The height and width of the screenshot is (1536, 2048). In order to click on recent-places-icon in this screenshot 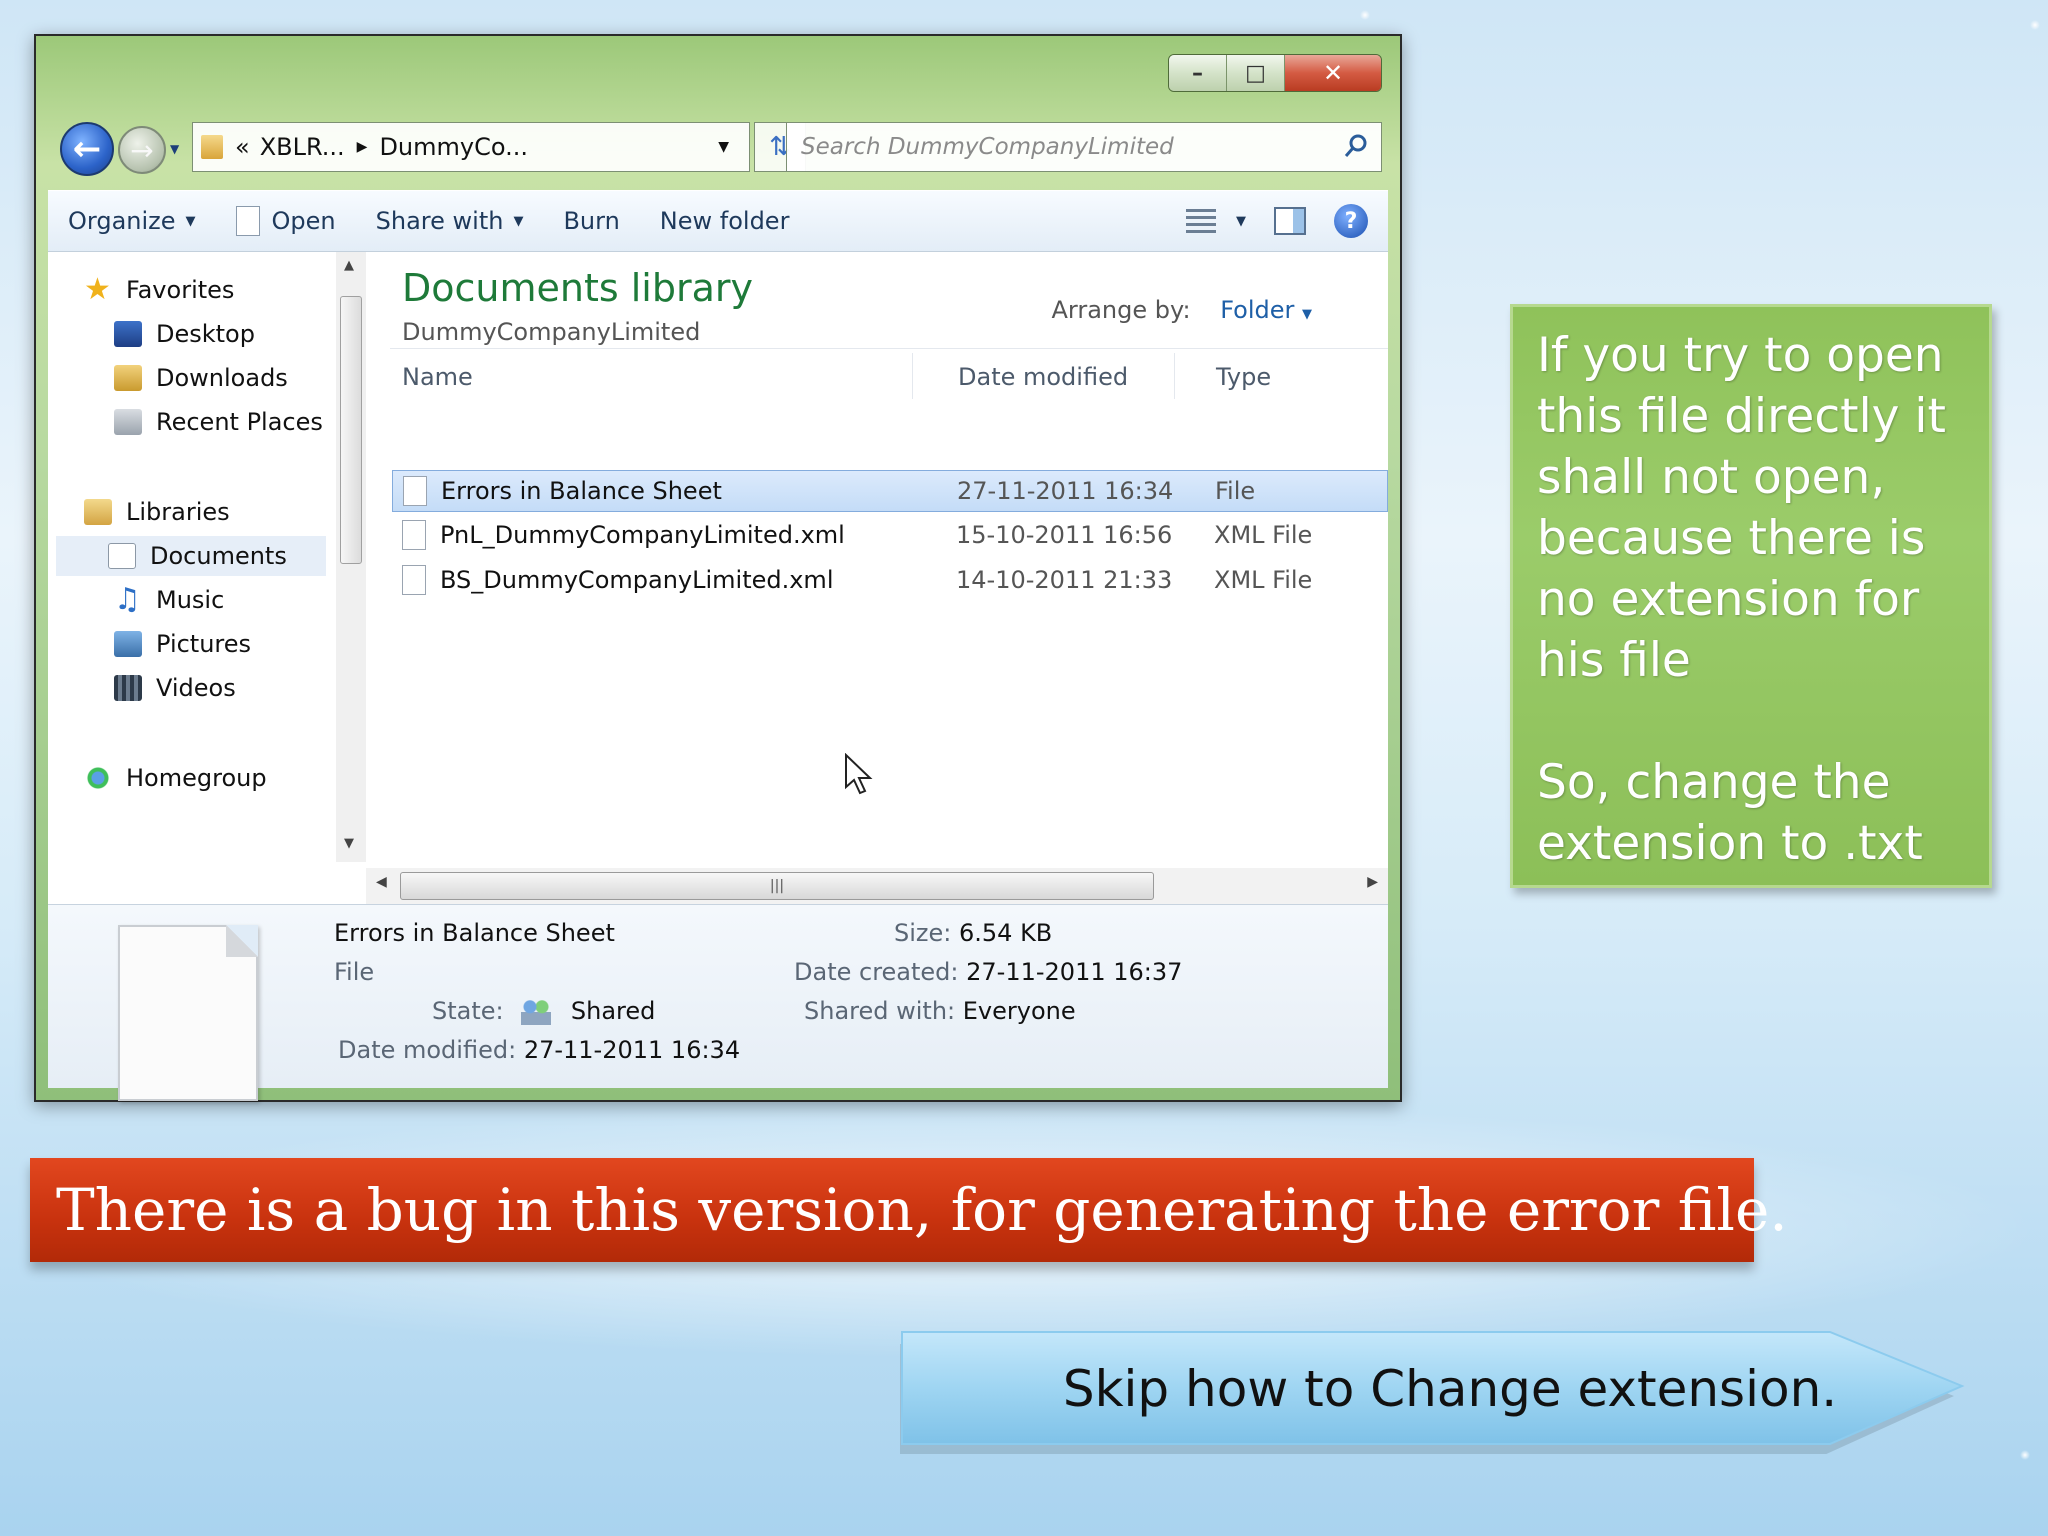, I will do `click(128, 422)`.